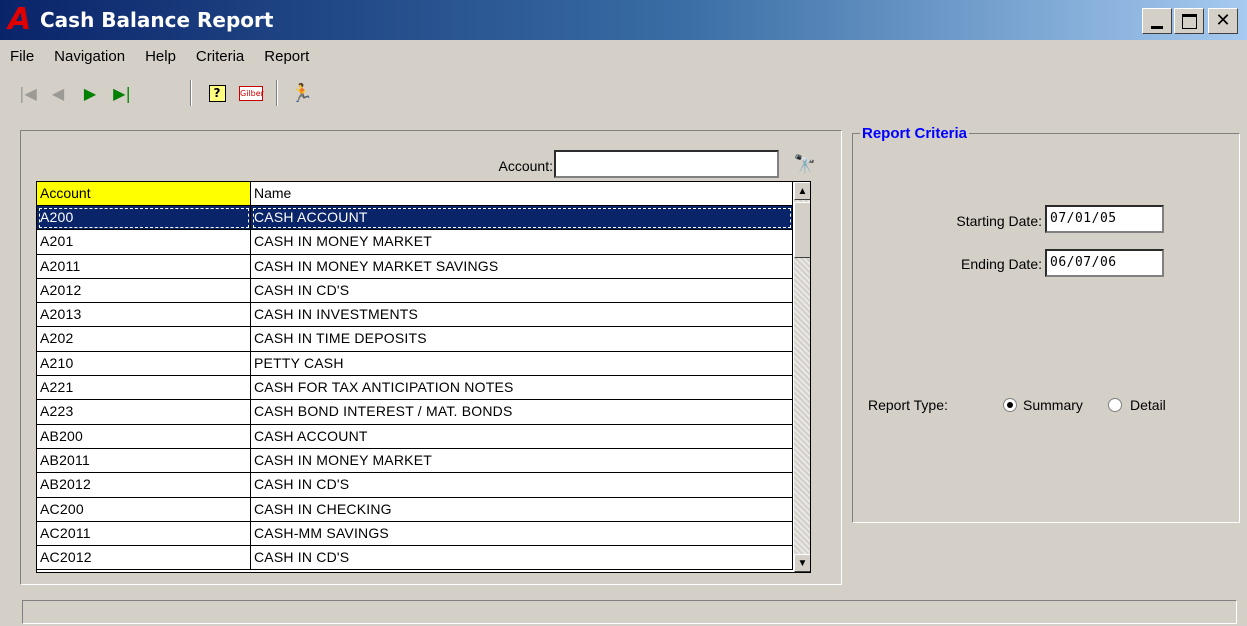 The width and height of the screenshot is (1247, 626). What do you see at coordinates (28, 93) in the screenshot?
I see `first-record-icon: |◀` at bounding box center [28, 93].